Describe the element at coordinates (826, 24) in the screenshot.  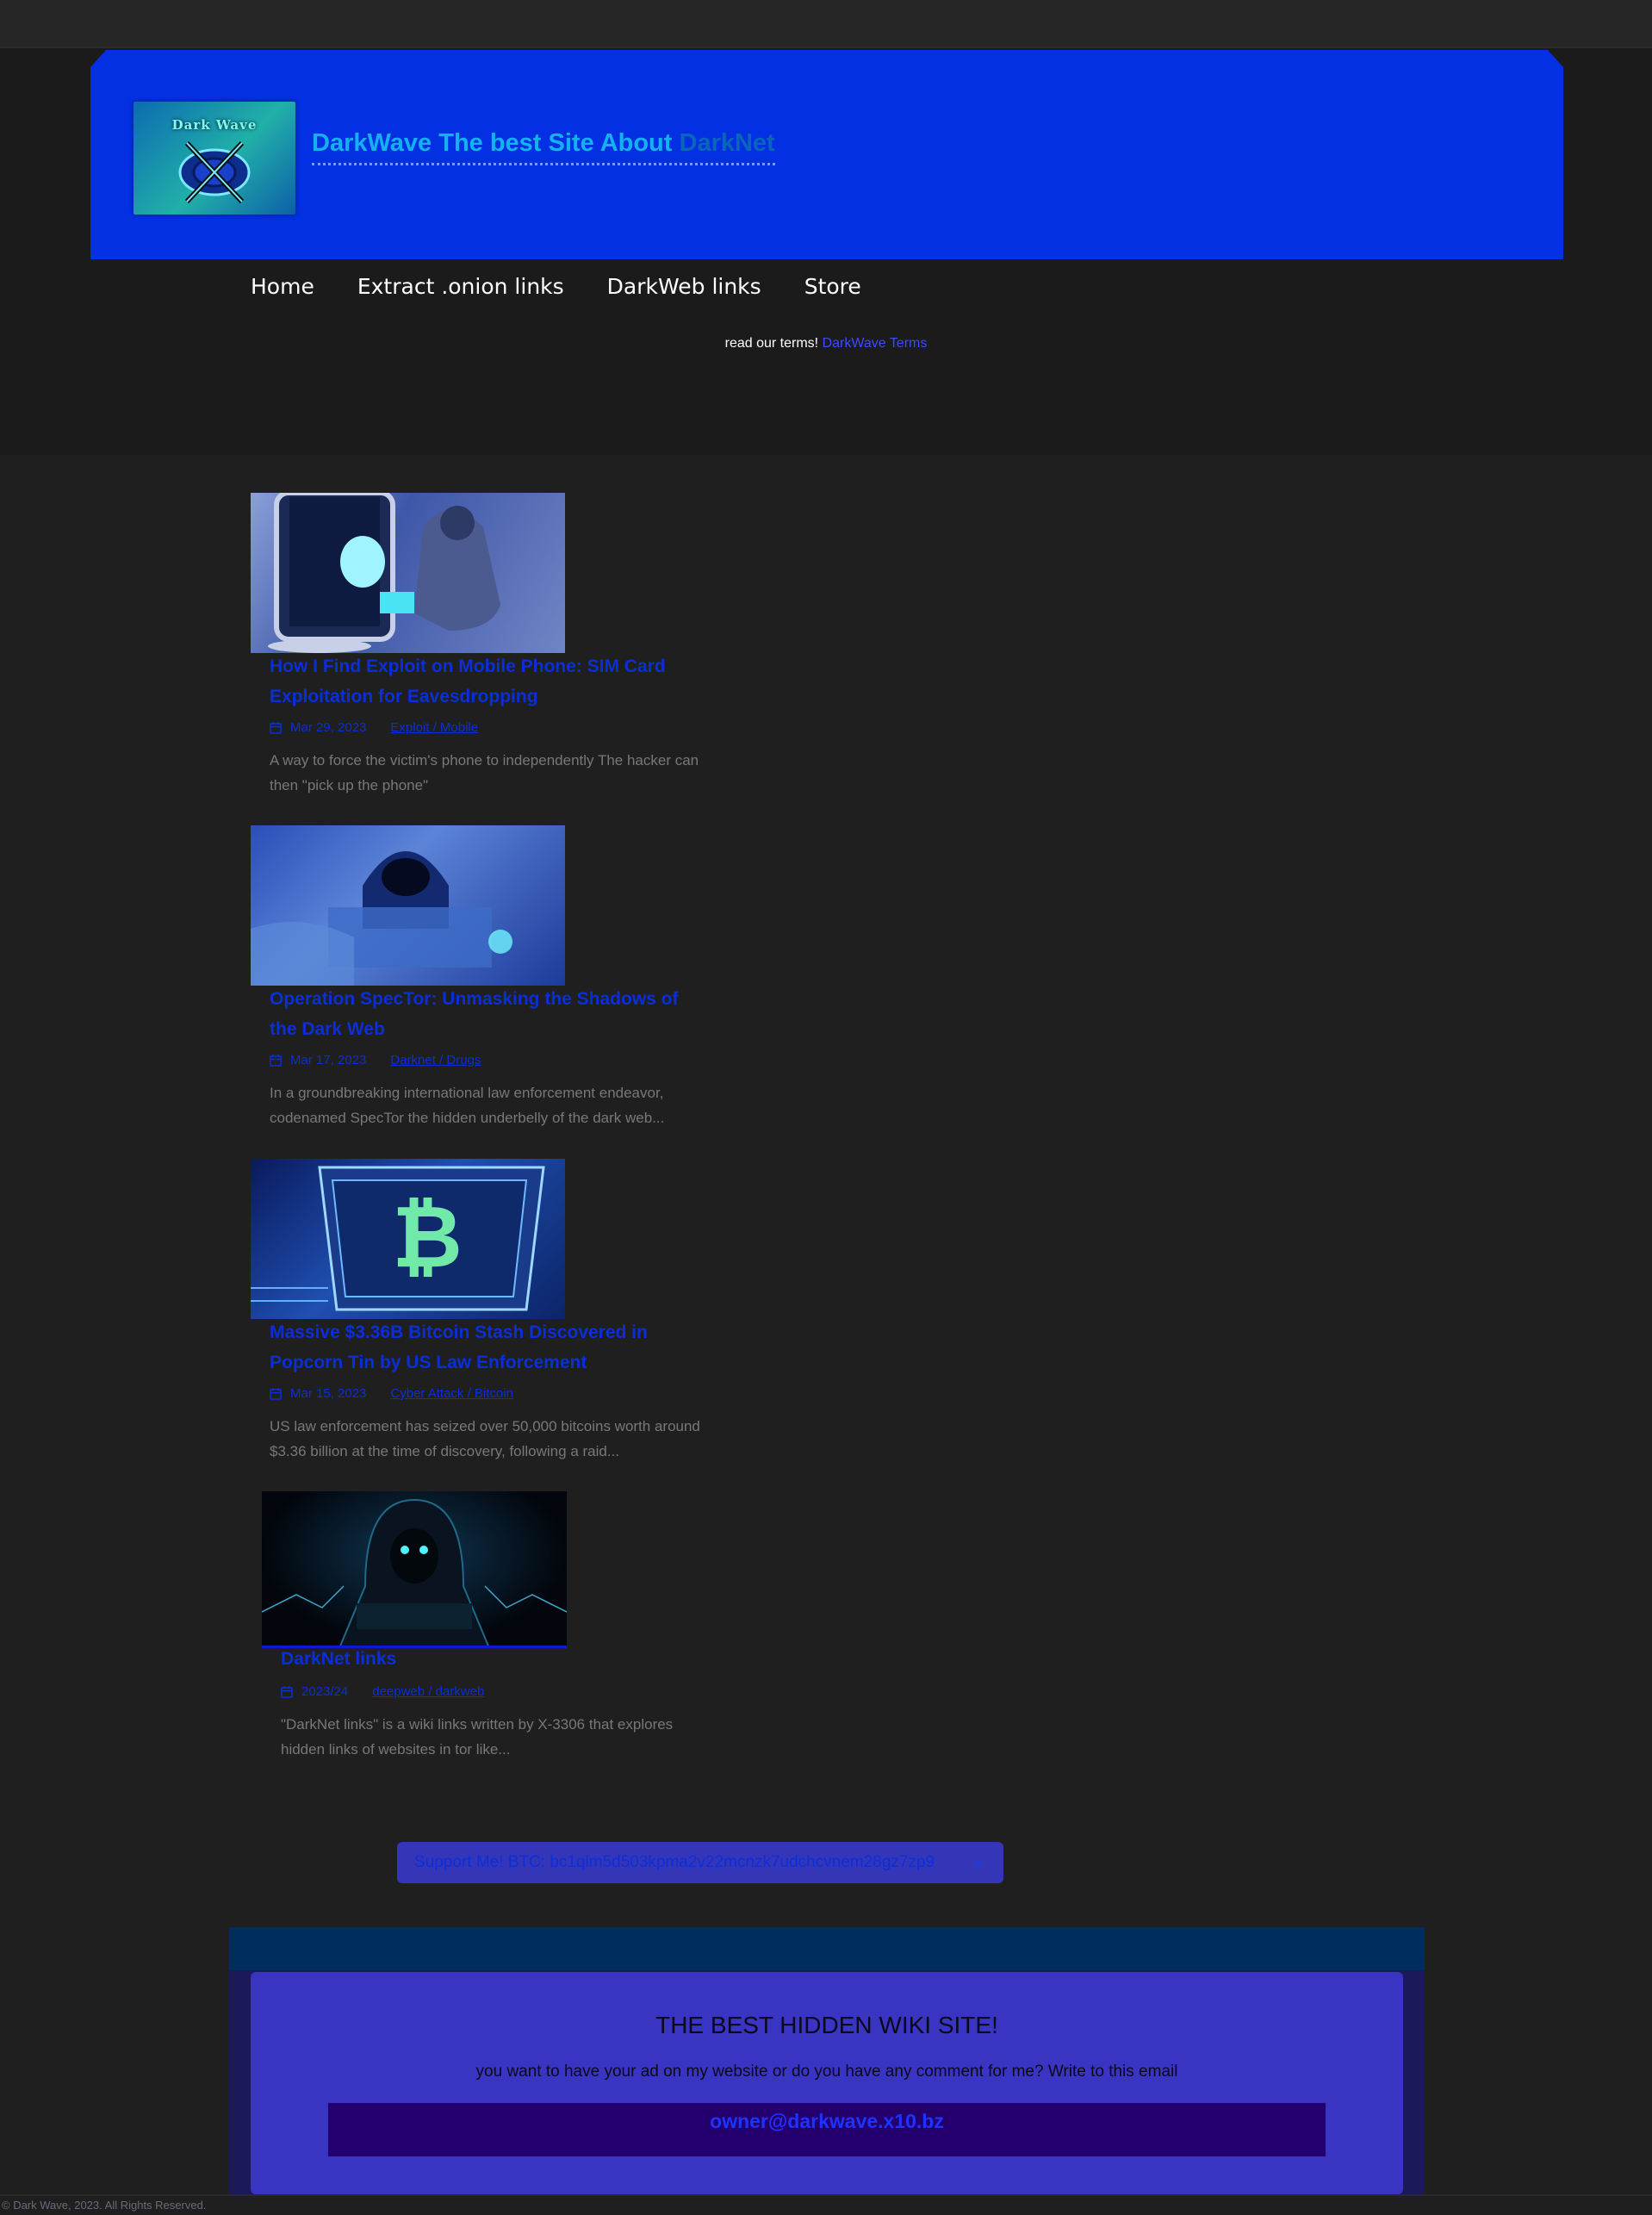
I see `top-bar` at that location.